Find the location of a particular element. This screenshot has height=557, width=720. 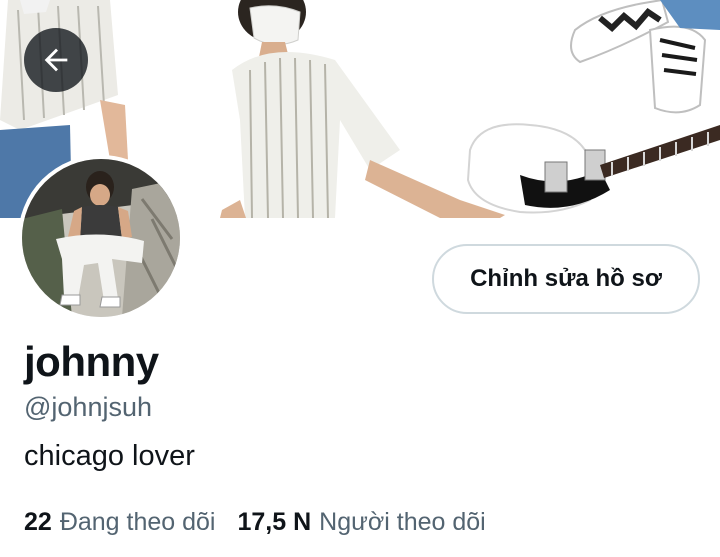

arrow-left-icon is located at coordinates (56, 60).